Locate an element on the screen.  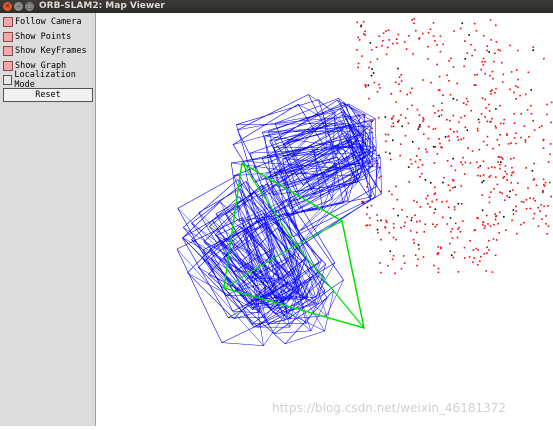
show-points-option: Show Points is located at coordinates (37, 37).